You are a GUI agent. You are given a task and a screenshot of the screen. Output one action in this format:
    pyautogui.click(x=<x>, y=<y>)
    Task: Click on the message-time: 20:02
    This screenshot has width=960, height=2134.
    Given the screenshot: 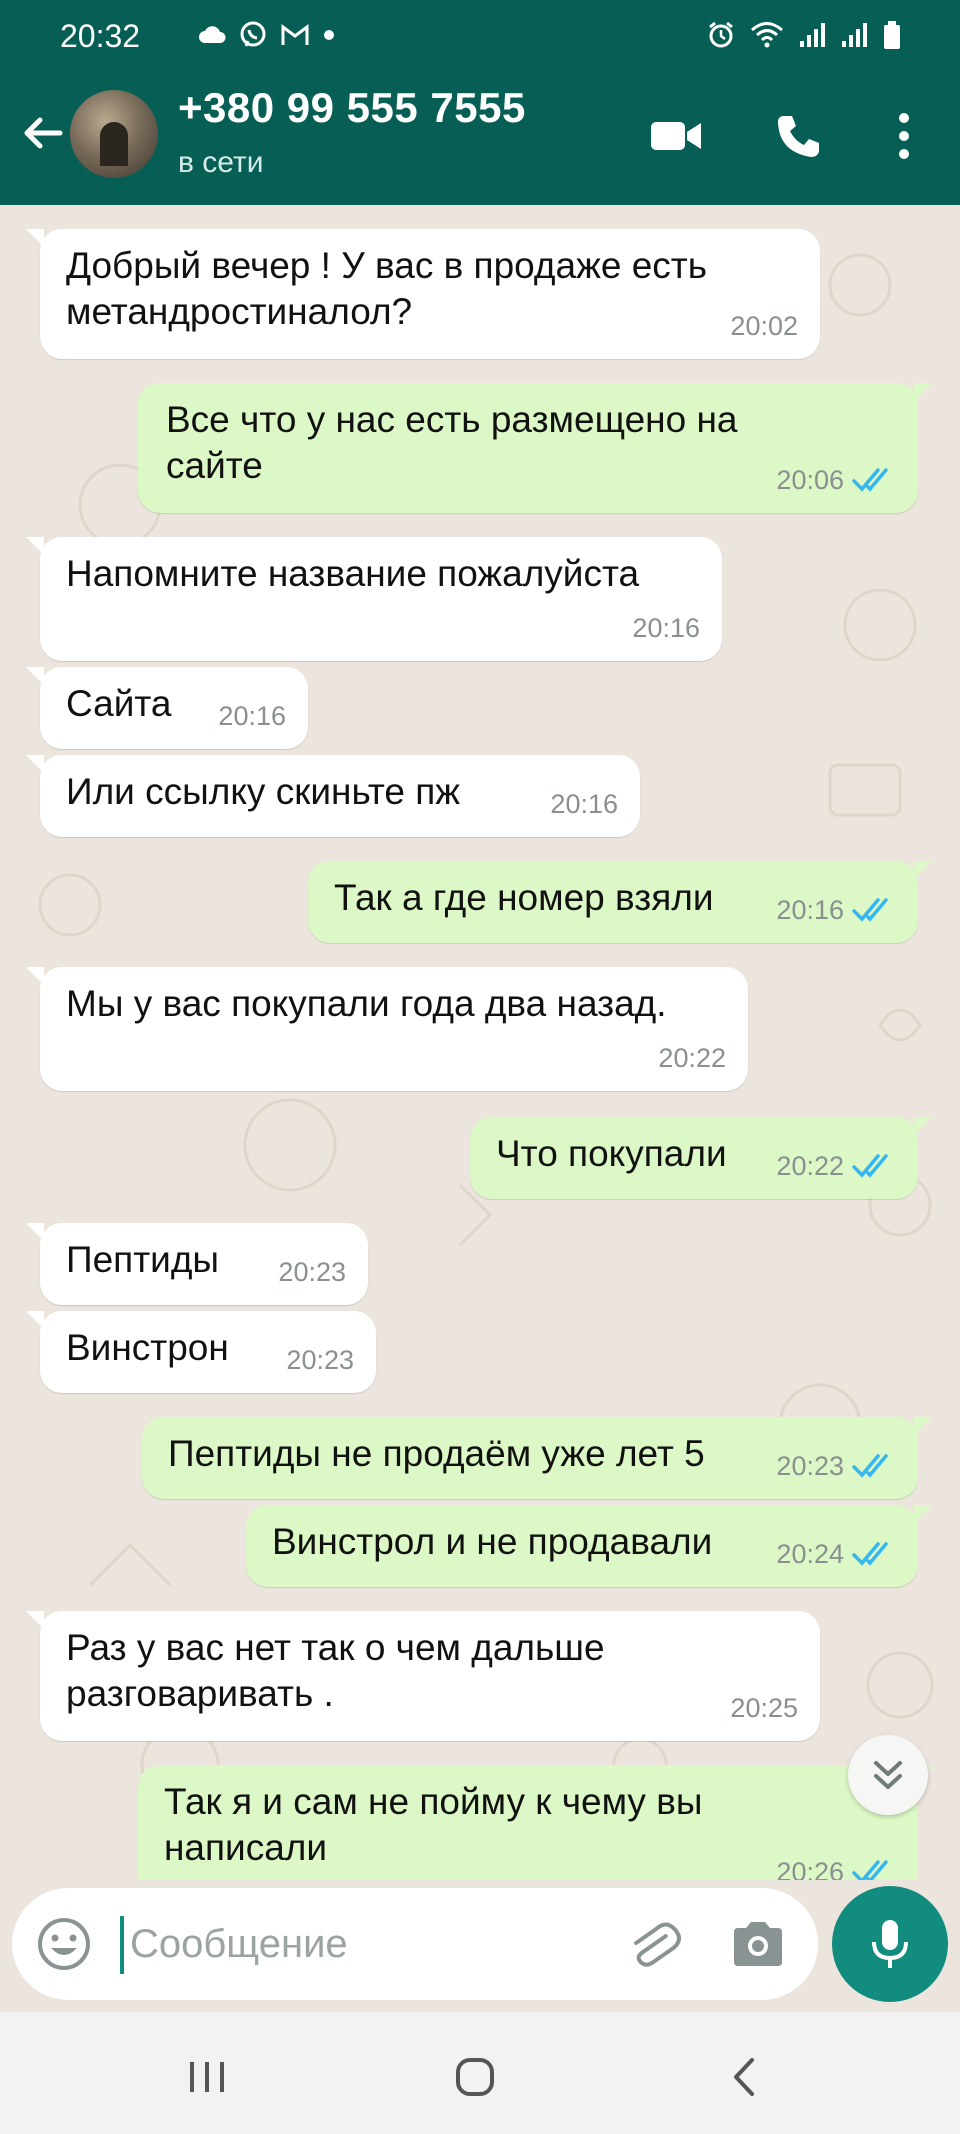 What is the action you would take?
    pyautogui.click(x=764, y=326)
    